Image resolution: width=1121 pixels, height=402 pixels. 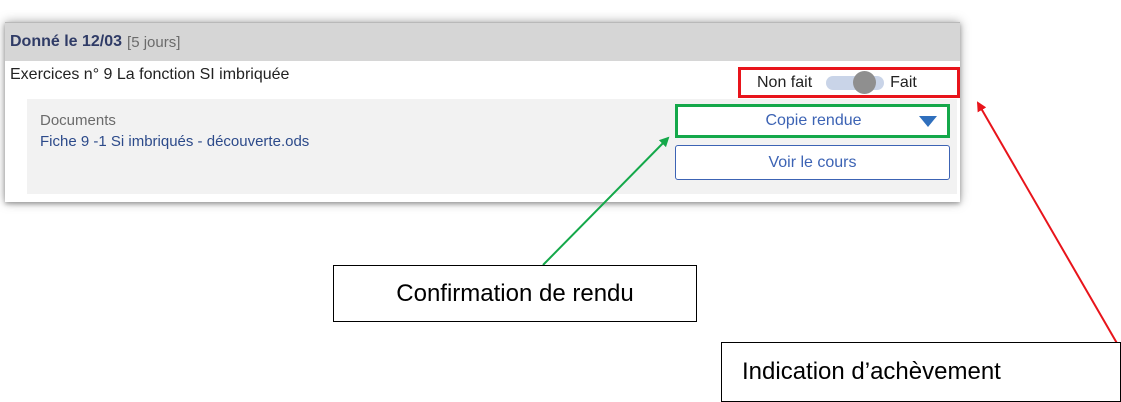 What do you see at coordinates (928, 121) in the screenshot?
I see `chevron-down-icon` at bounding box center [928, 121].